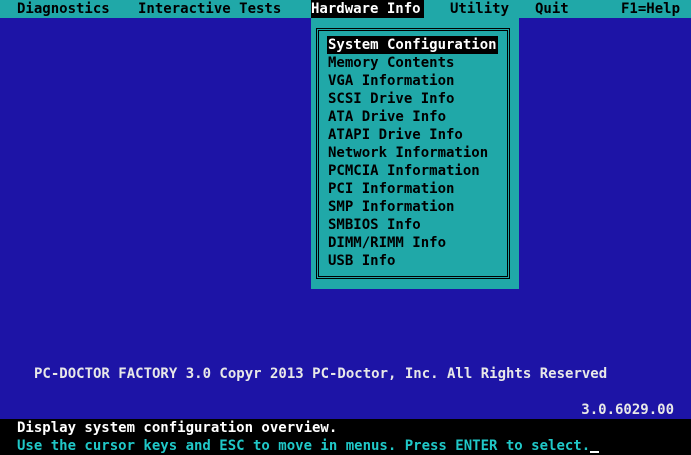  Describe the element at coordinates (404, 171) in the screenshot. I see `menu-item-pcmcia-information: PCMCIA Information` at that location.